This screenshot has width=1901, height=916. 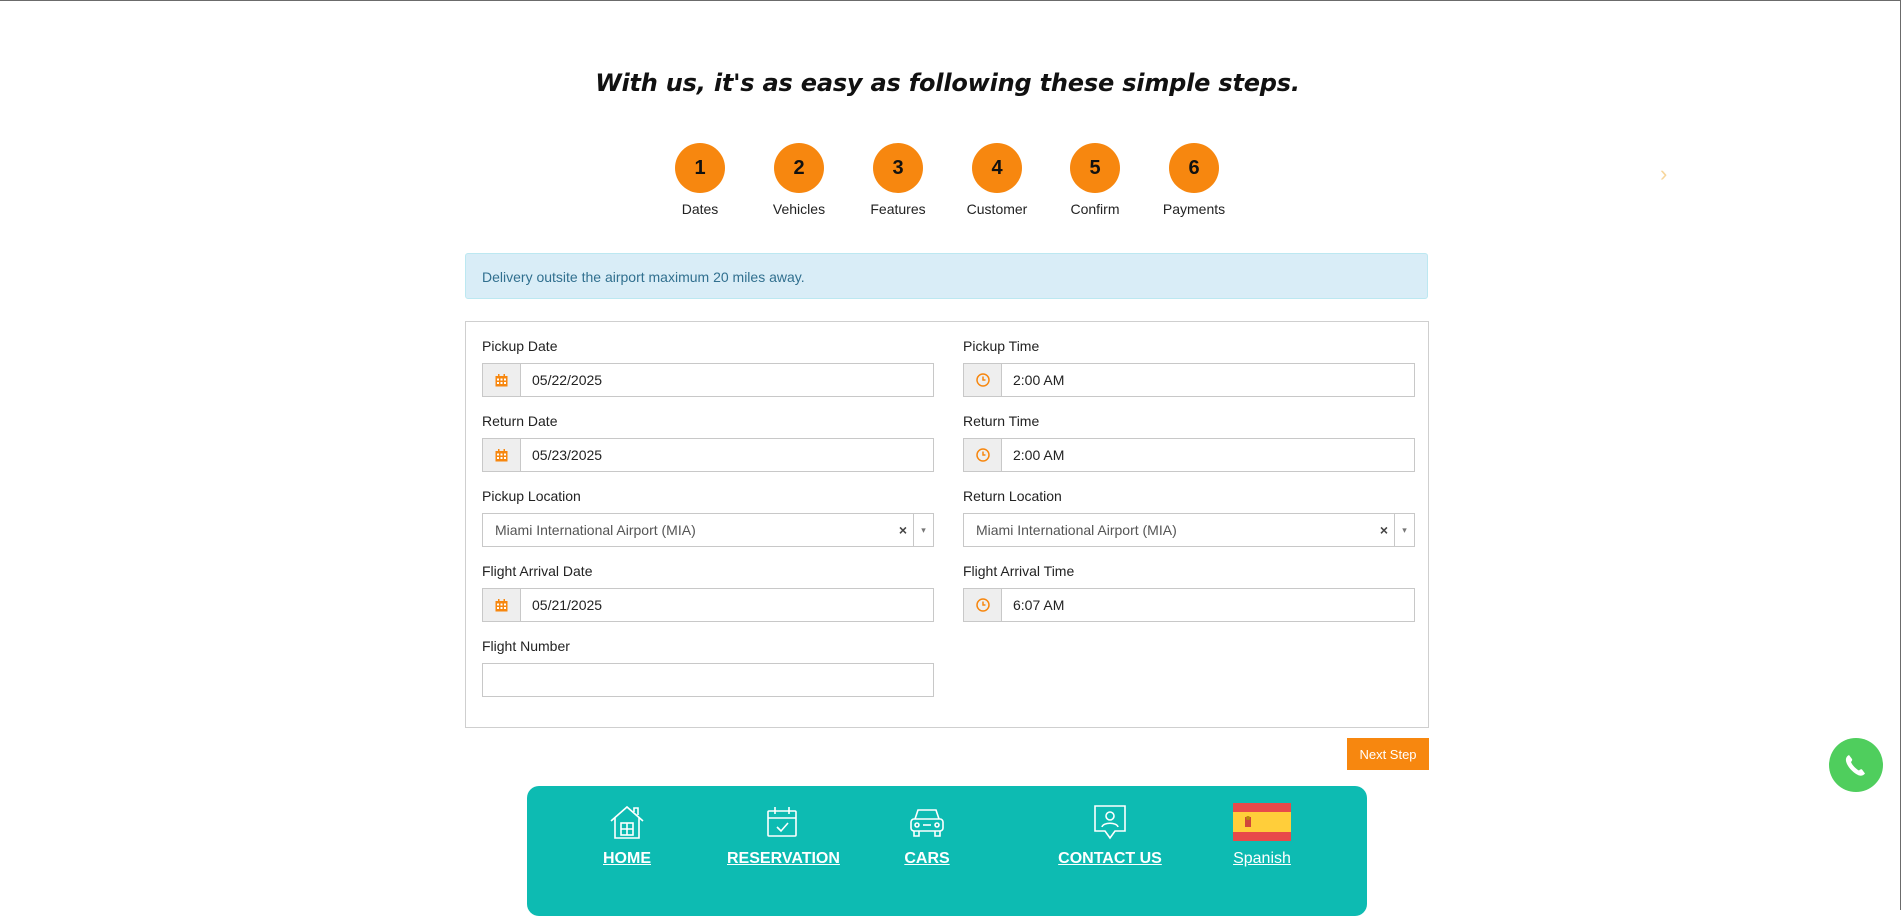 I want to click on bottom-navigation: HOME RESERVATION CARS CONTACT US Spanish, so click(x=947, y=851).